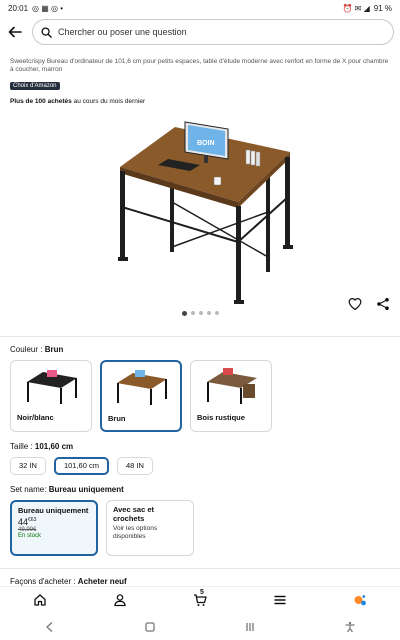  I want to click on color-option-name: Noir/blanc, so click(35, 417).